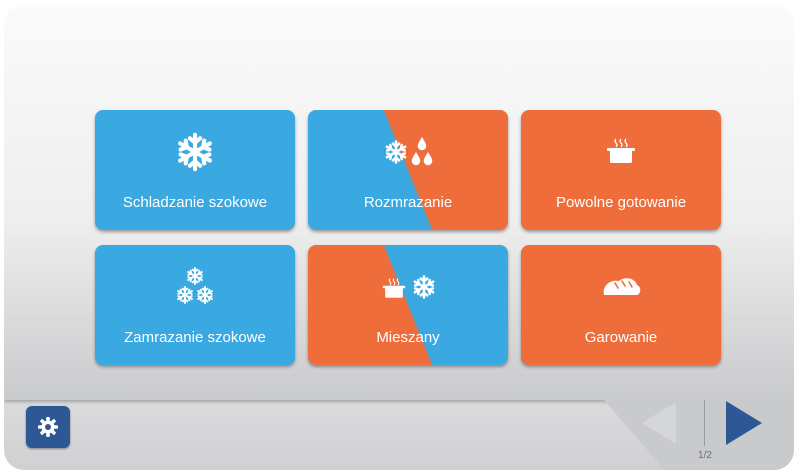 The width and height of the screenshot is (798, 475). Describe the element at coordinates (621, 152) in the screenshot. I see `steaming-pot-icon` at that location.